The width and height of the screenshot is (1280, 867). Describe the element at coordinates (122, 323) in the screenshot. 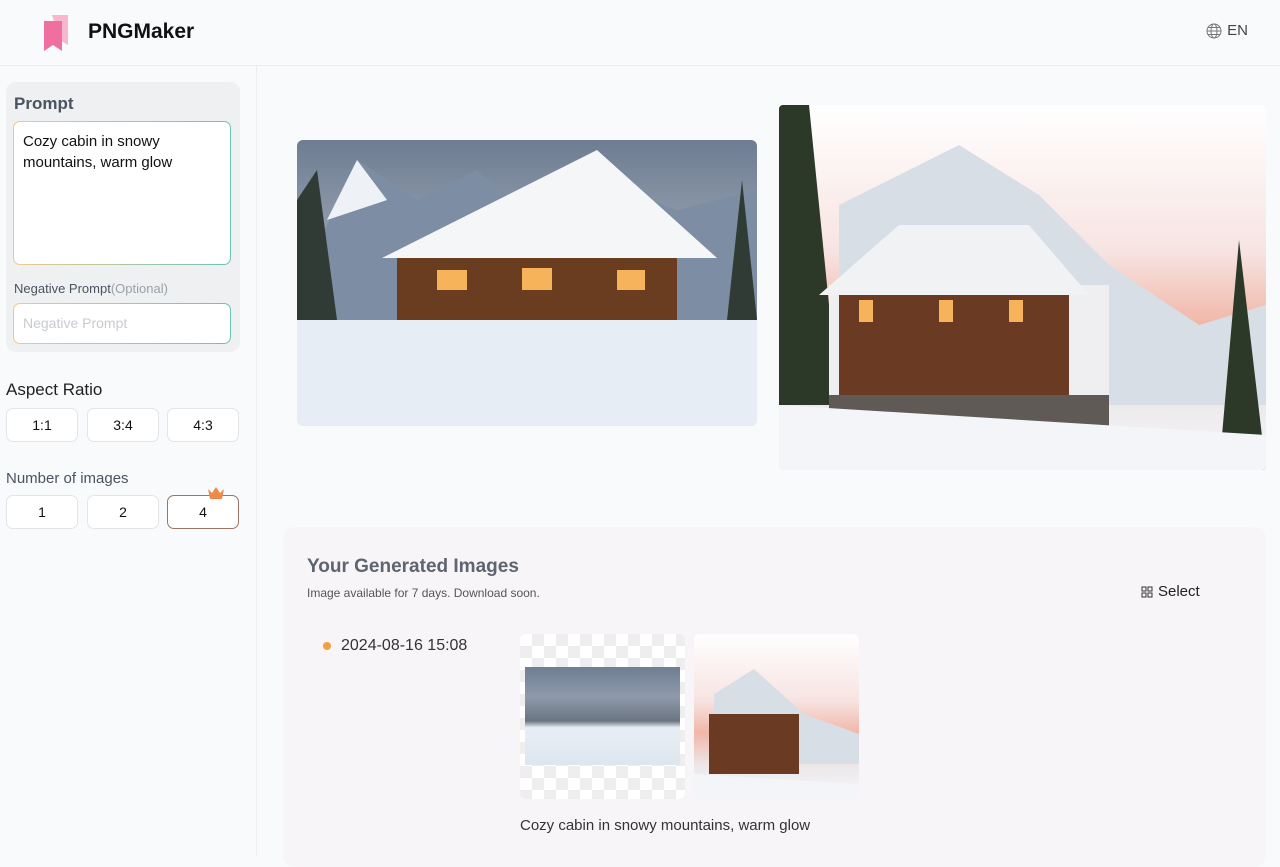

I see `negative-prompt-input: Negative Prompt` at that location.